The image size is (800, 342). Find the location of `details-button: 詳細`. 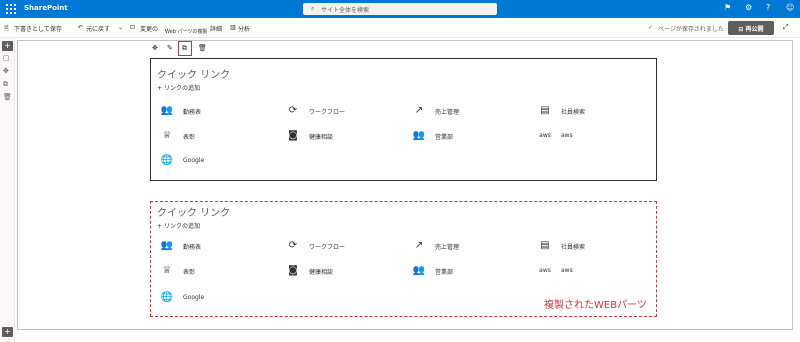

details-button: 詳細 is located at coordinates (216, 28).